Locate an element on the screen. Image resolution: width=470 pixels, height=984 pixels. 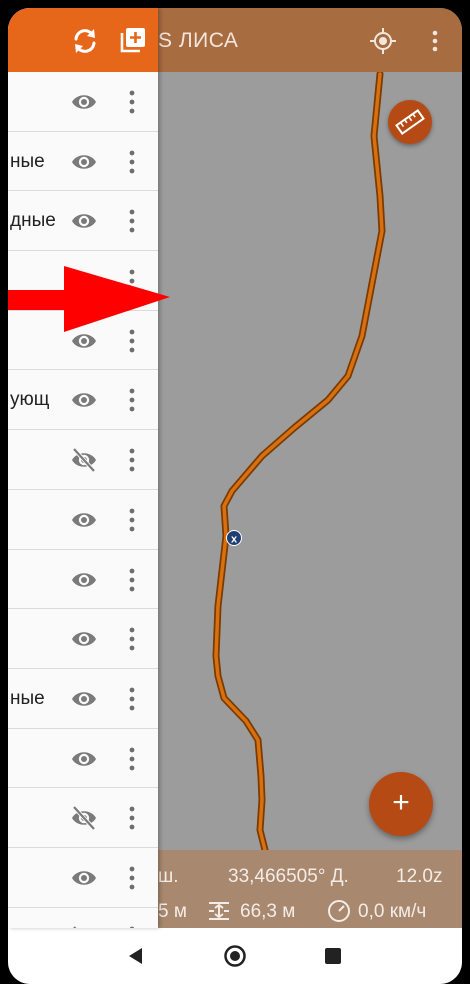
distance-total: 66,3 м is located at coordinates (268, 911).